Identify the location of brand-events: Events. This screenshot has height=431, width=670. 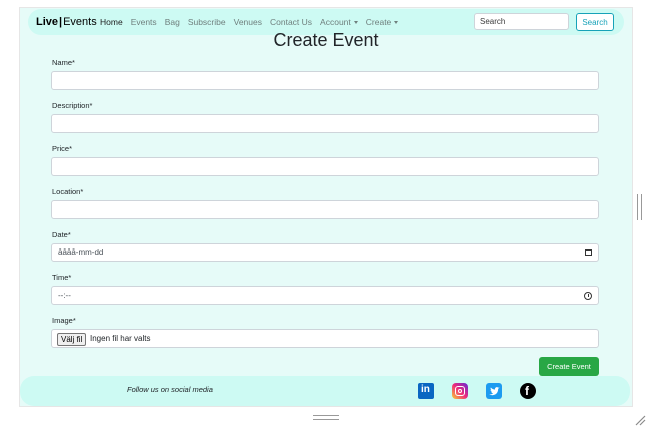
(80, 22).